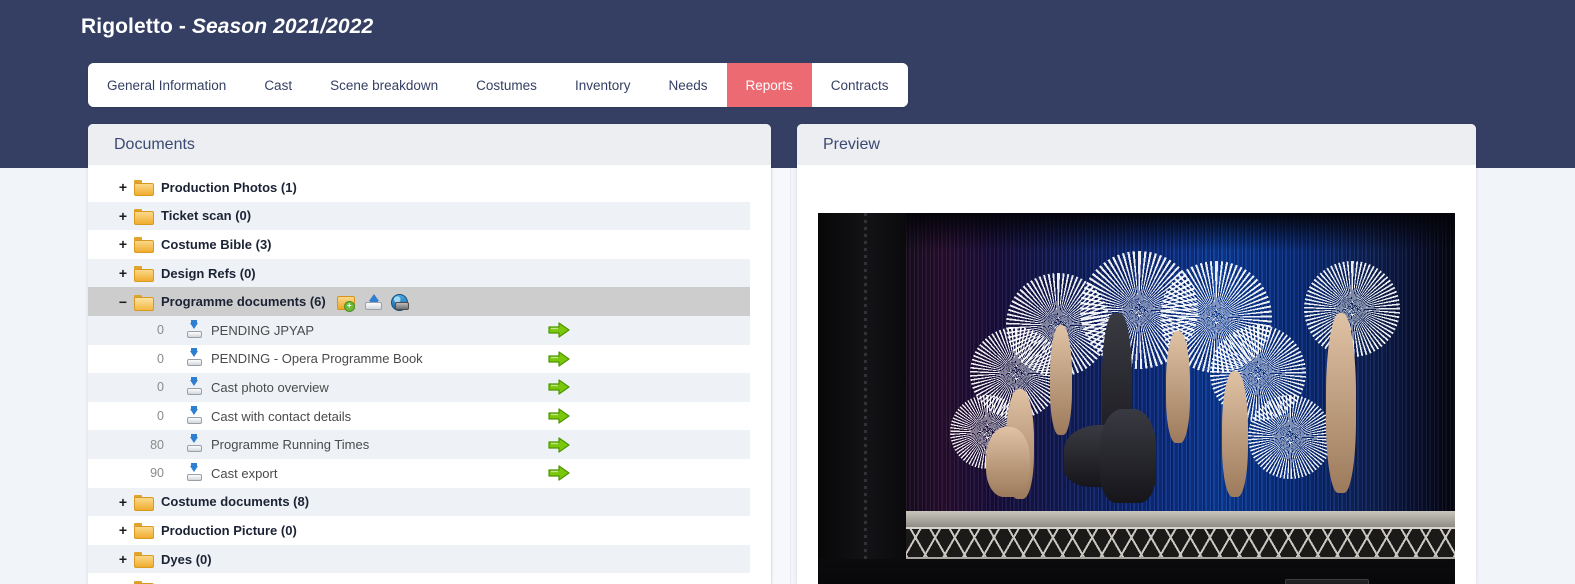  What do you see at coordinates (399, 302) in the screenshot?
I see `globe-link-icon` at bounding box center [399, 302].